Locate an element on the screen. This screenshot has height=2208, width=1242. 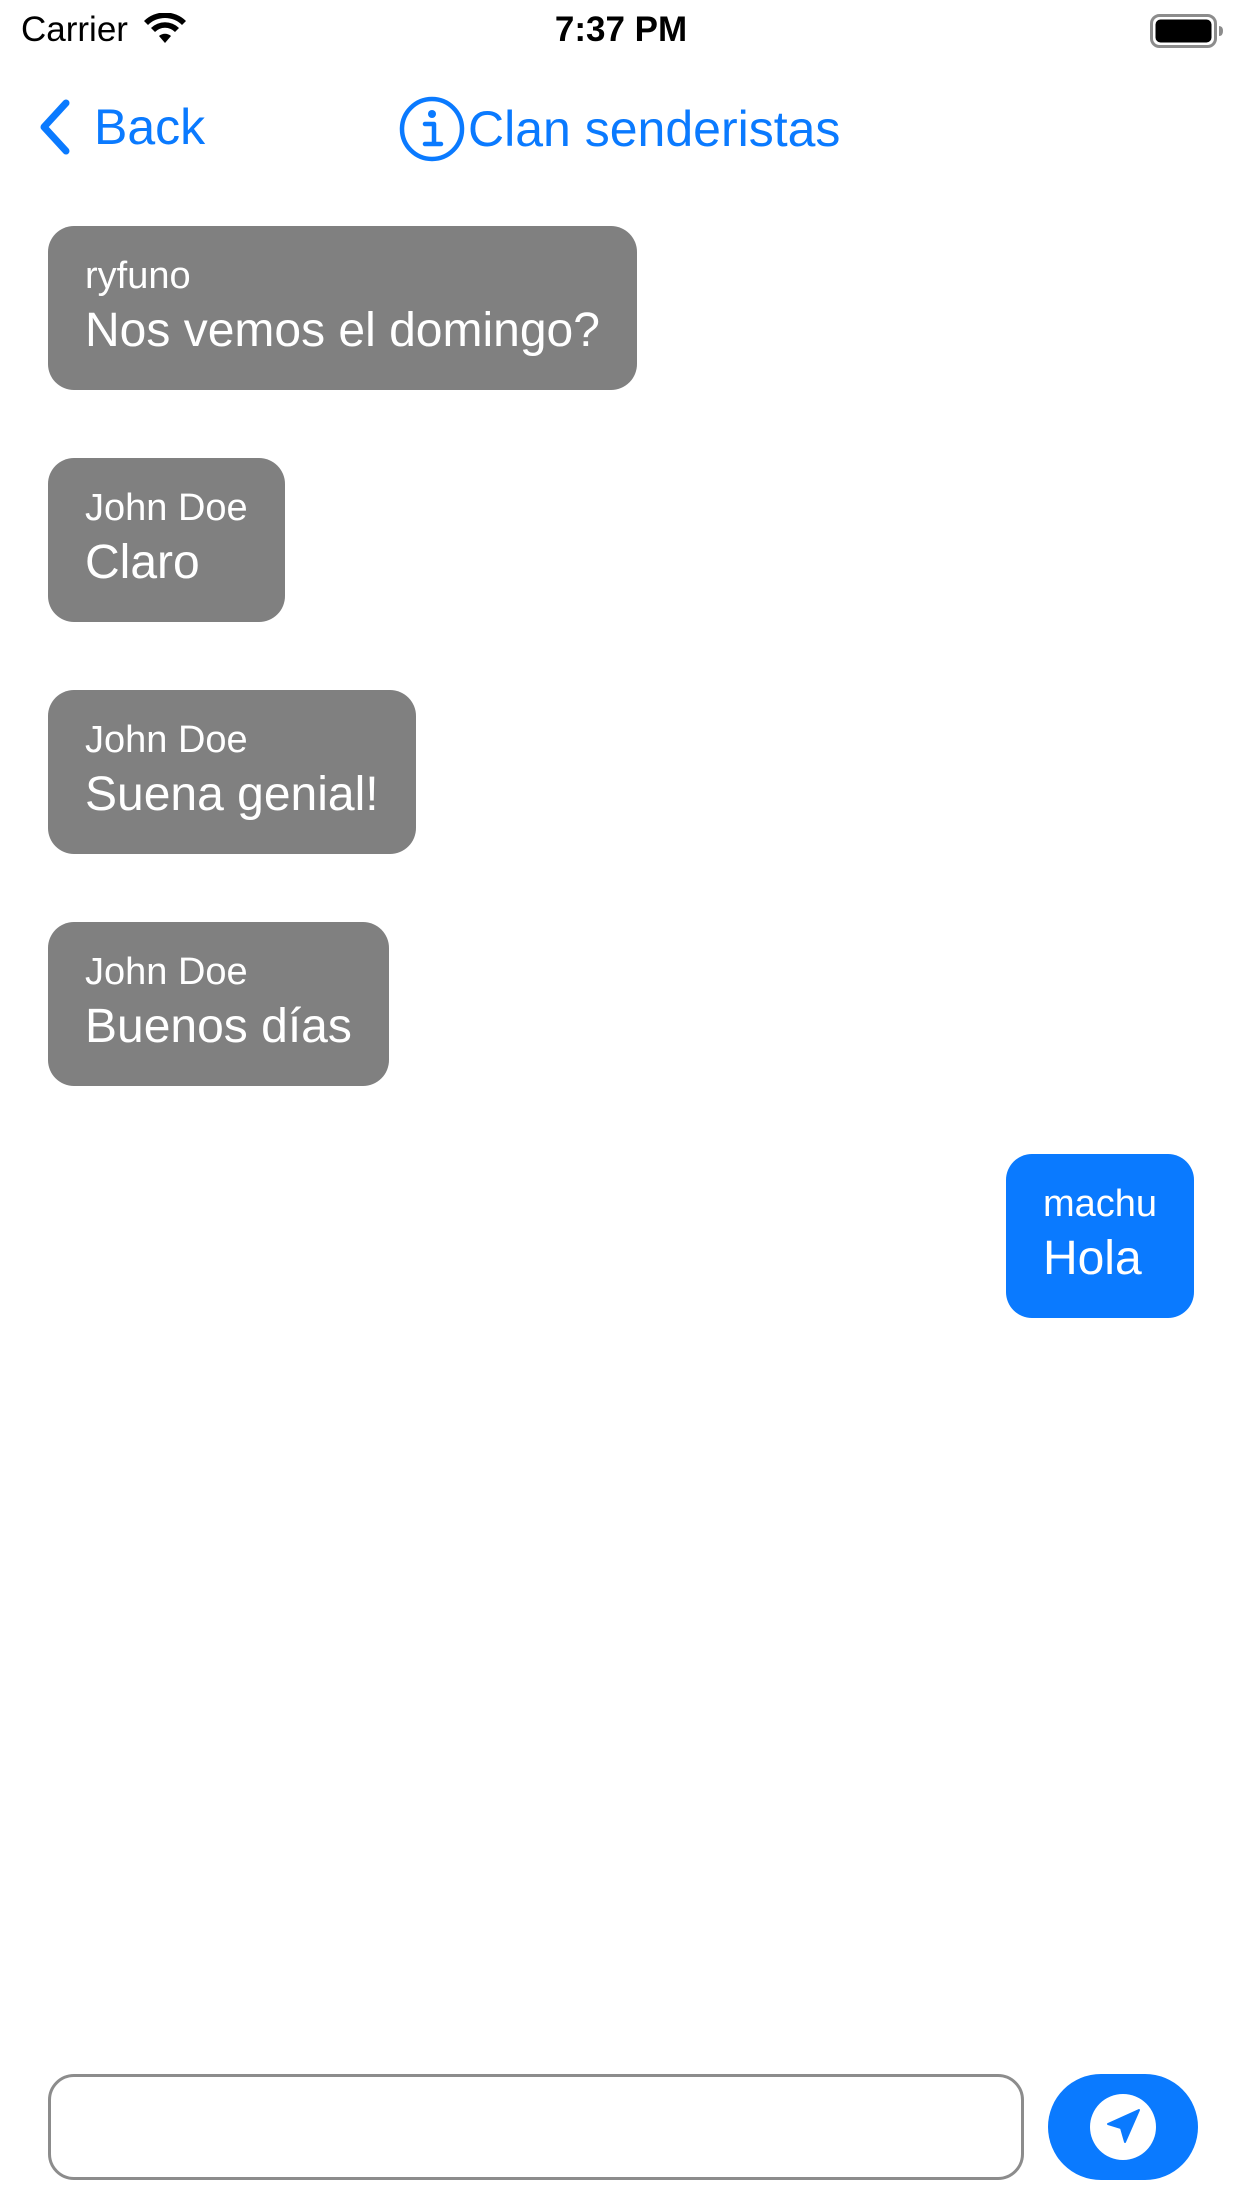
message-bubble-incoming: John Doe Buenos días is located at coordinates (218, 1004).